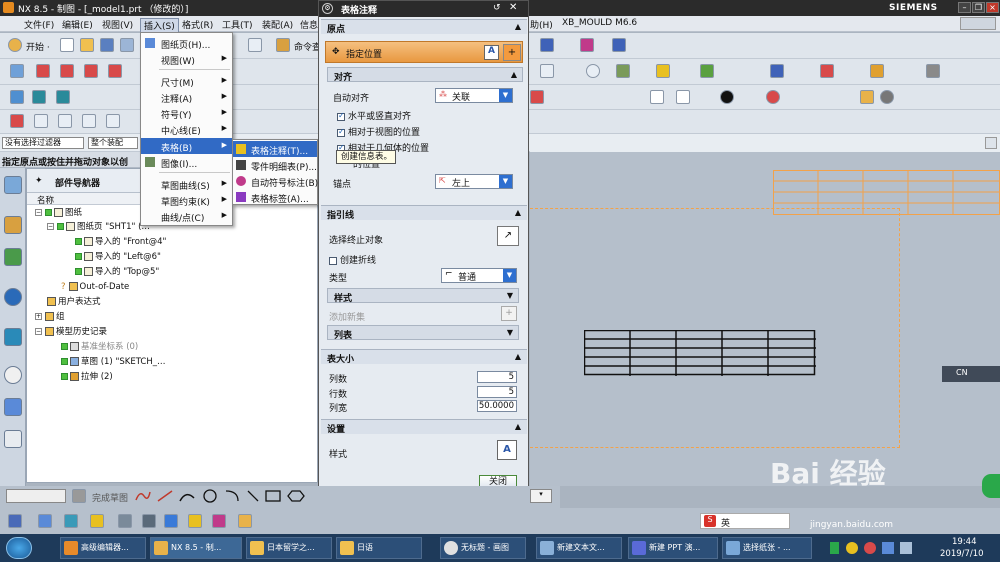  What do you see at coordinates (107, 45) in the screenshot?
I see `save-icon` at bounding box center [107, 45].